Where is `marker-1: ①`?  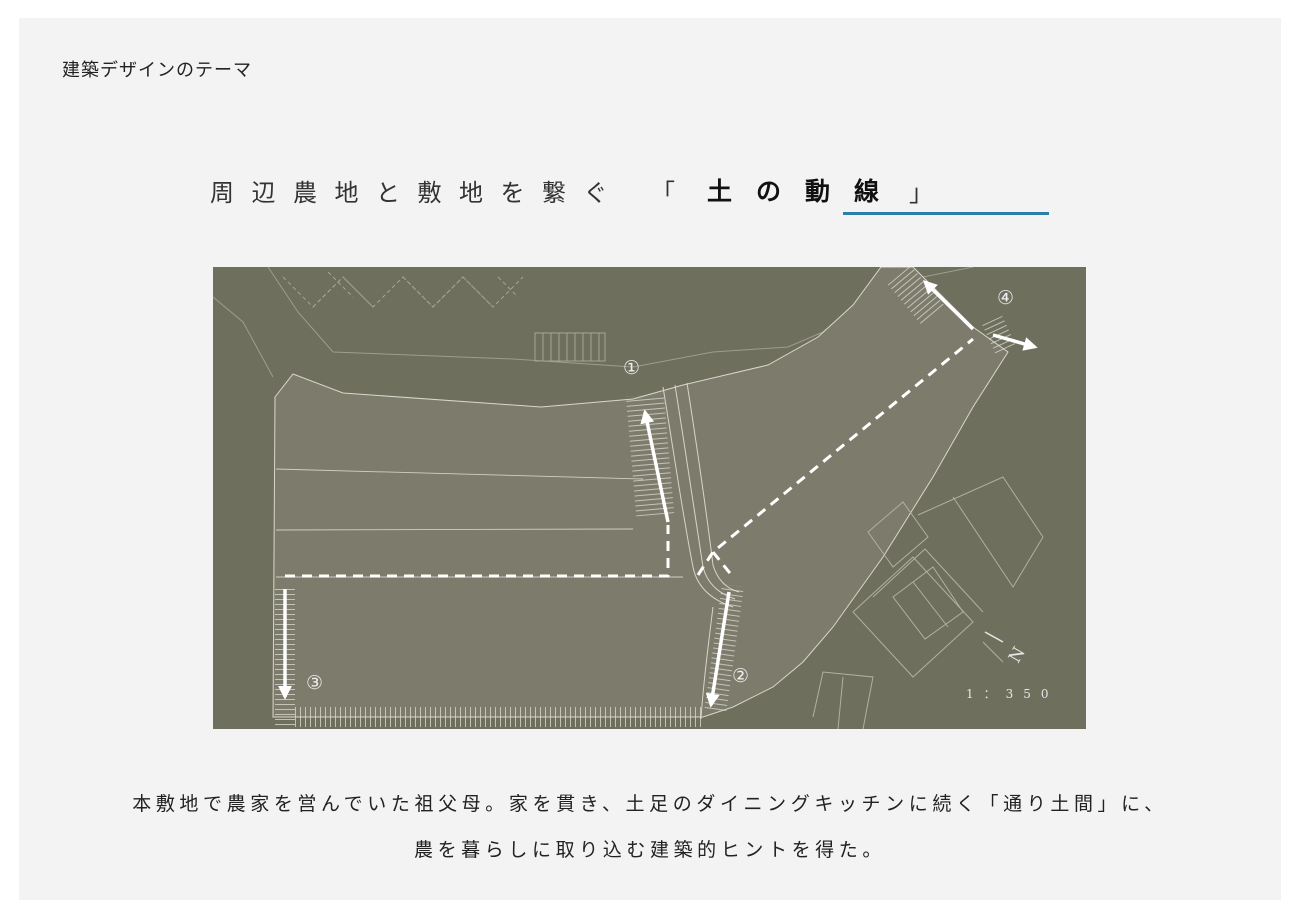 marker-1: ① is located at coordinates (632, 368).